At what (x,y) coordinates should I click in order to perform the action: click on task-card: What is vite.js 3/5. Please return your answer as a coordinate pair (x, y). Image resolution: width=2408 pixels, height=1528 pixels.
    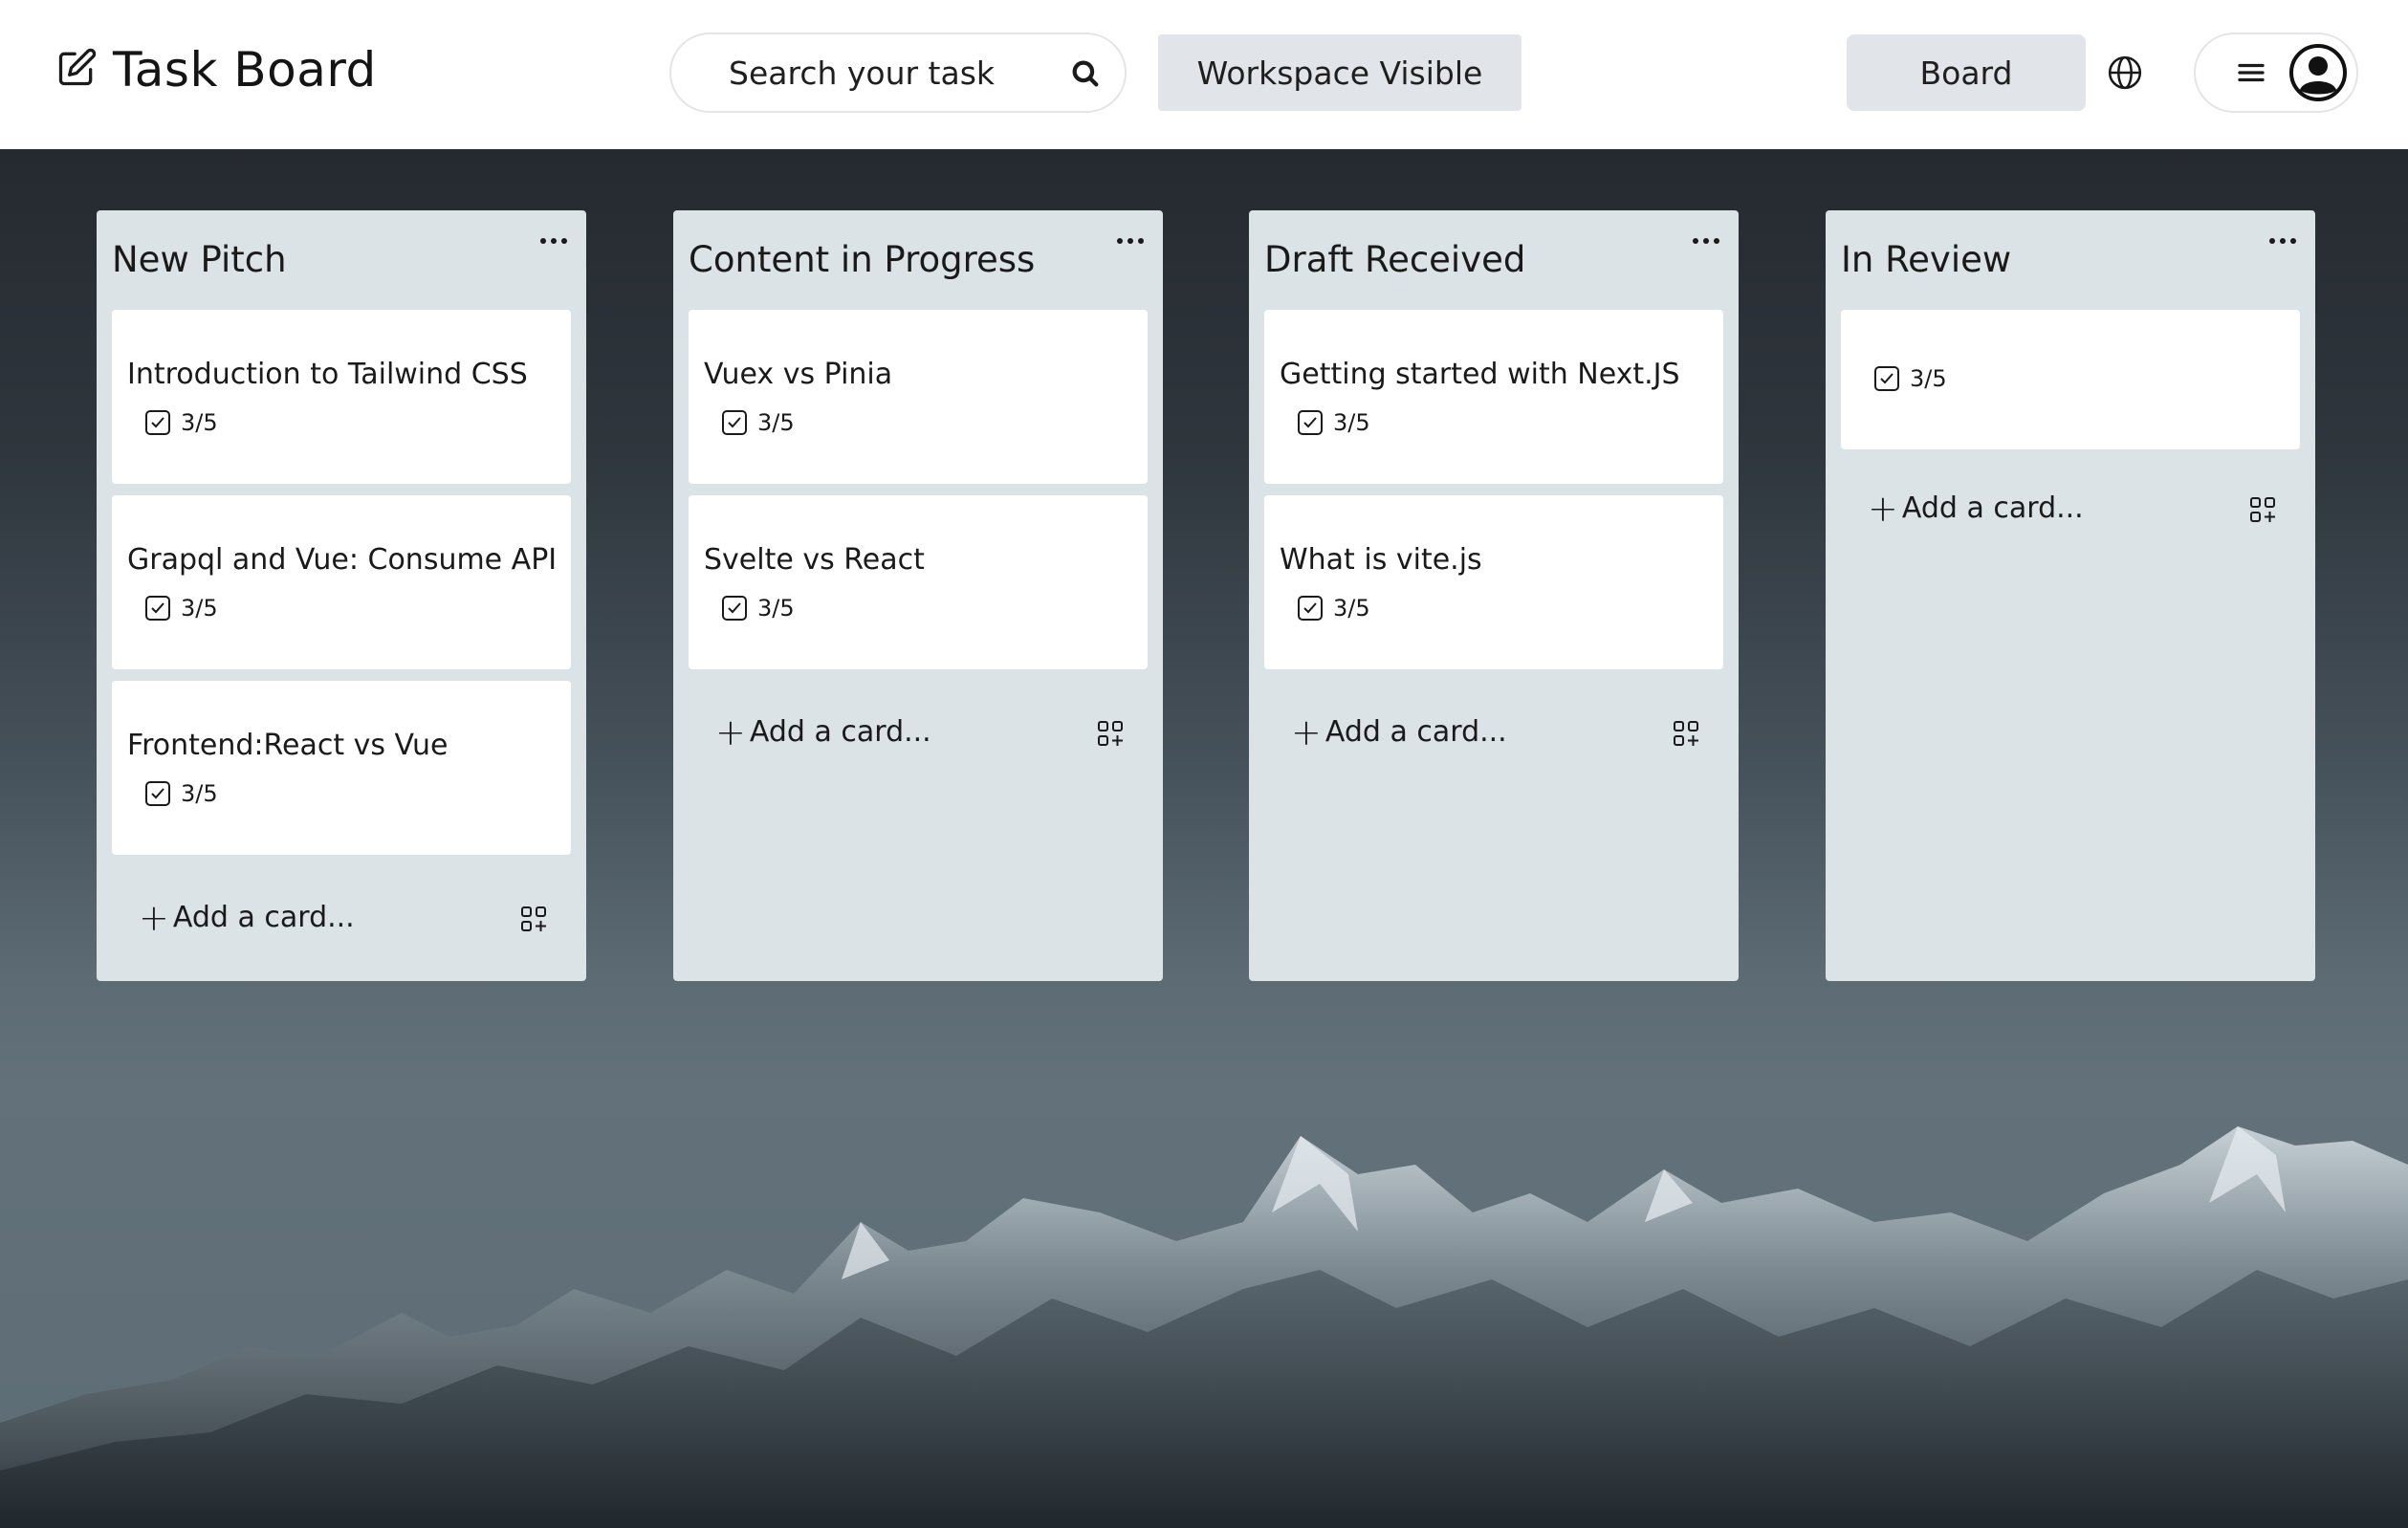
    Looking at the image, I should click on (1493, 582).